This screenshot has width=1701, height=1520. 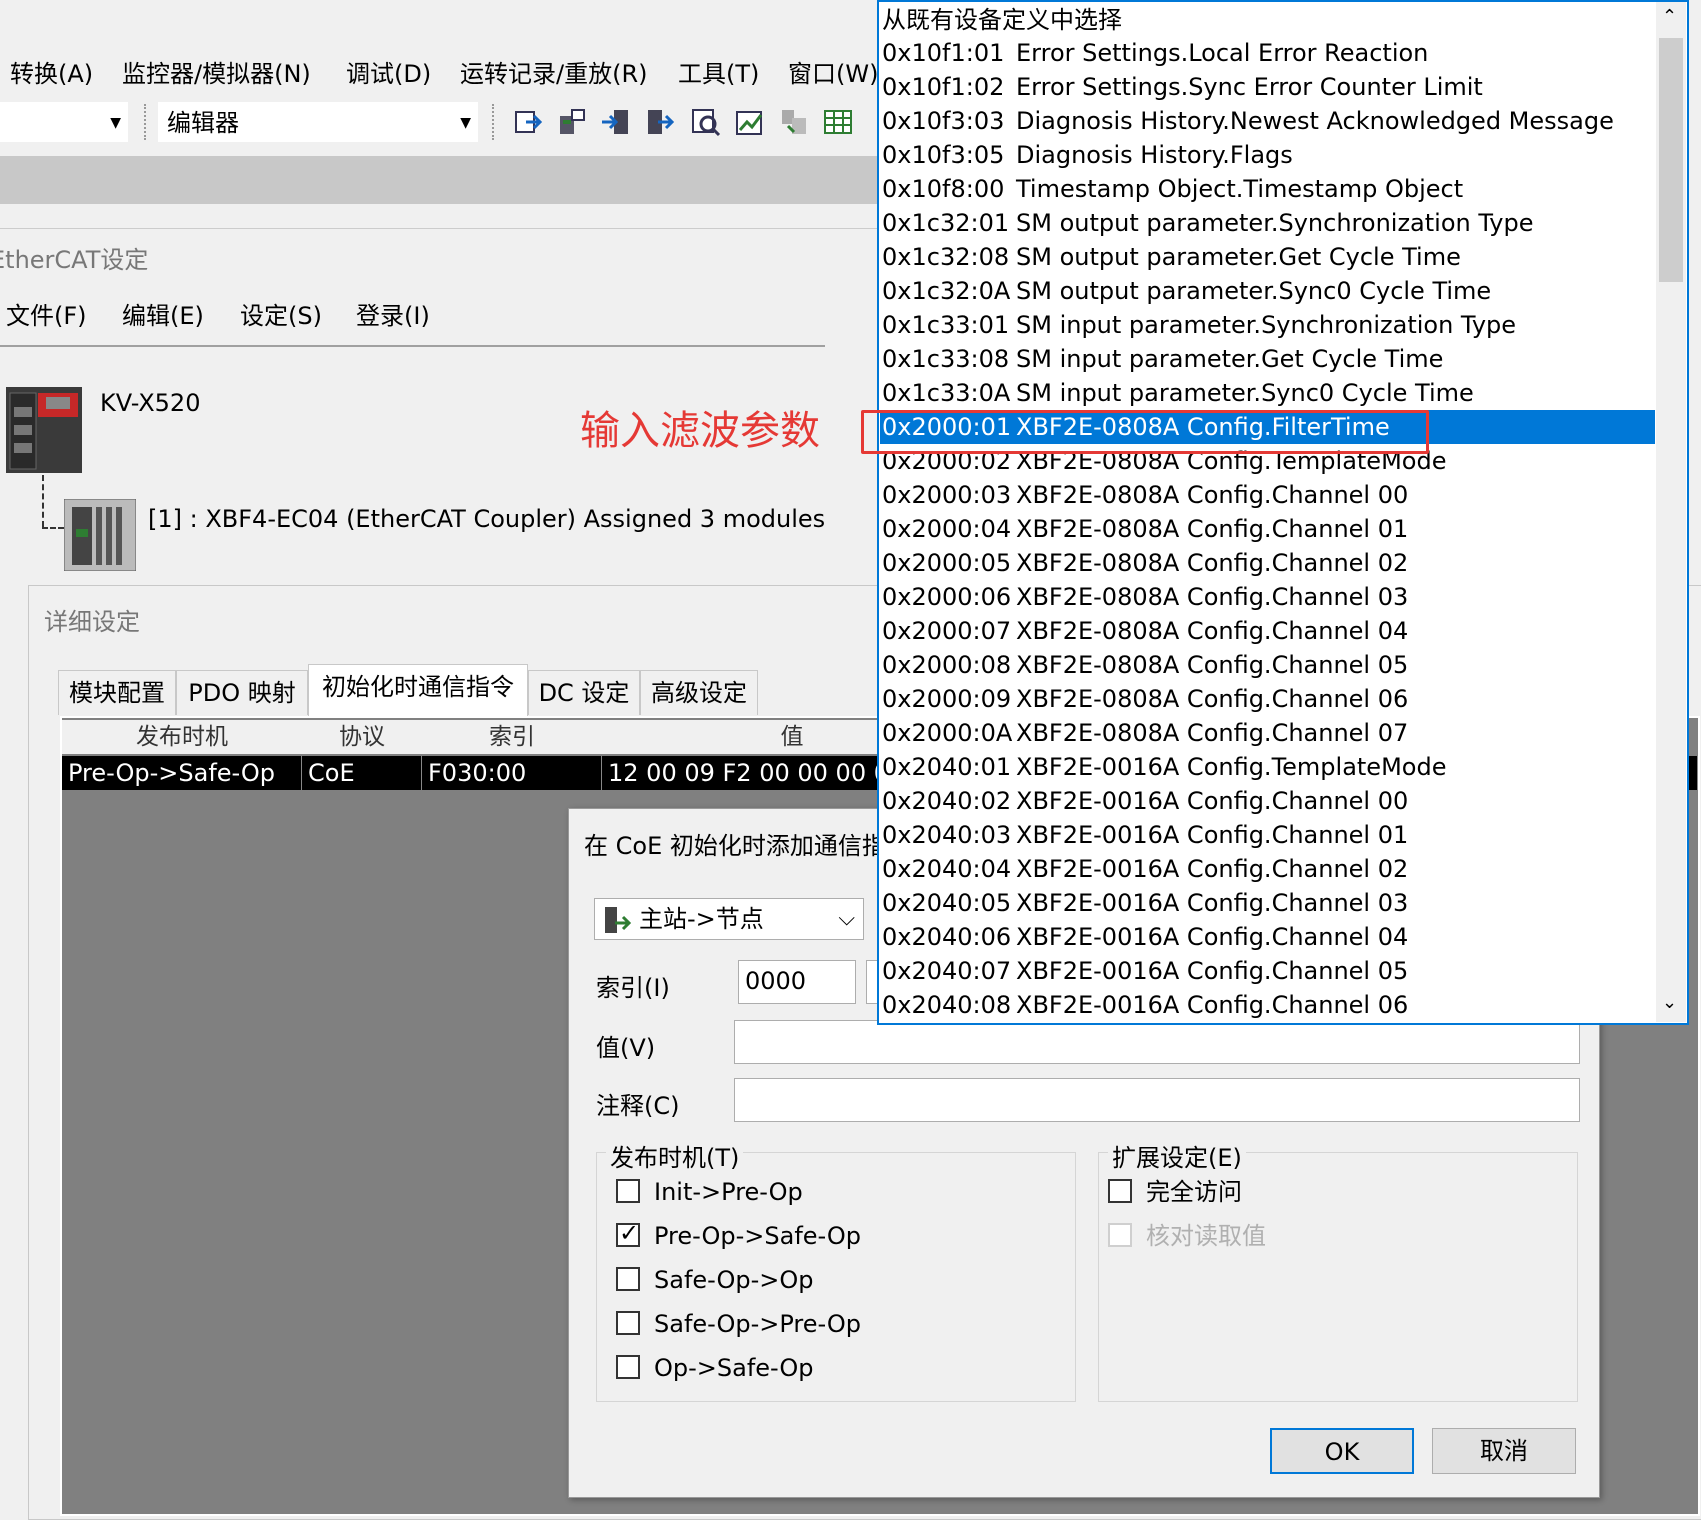 What do you see at coordinates (182, 737) in the screenshot?
I see `column-header-timing: 发布时机` at bounding box center [182, 737].